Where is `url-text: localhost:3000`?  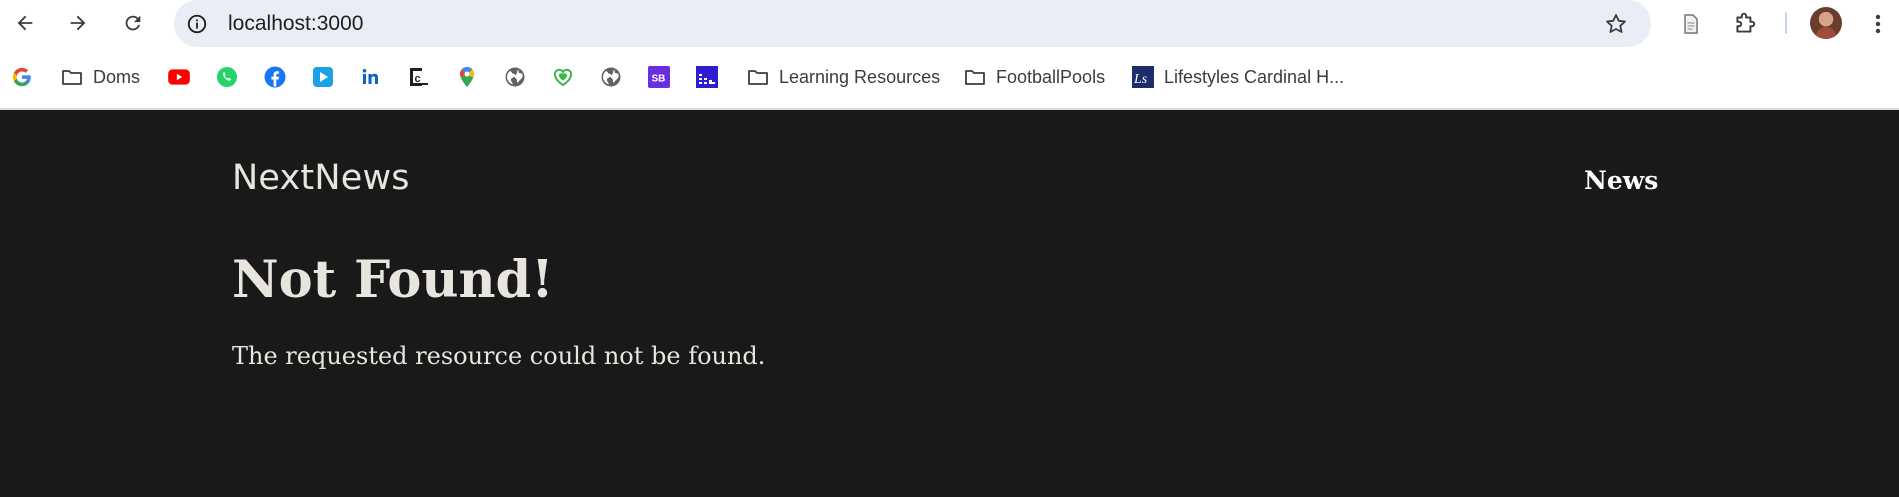
url-text: localhost:3000 is located at coordinates (295, 23).